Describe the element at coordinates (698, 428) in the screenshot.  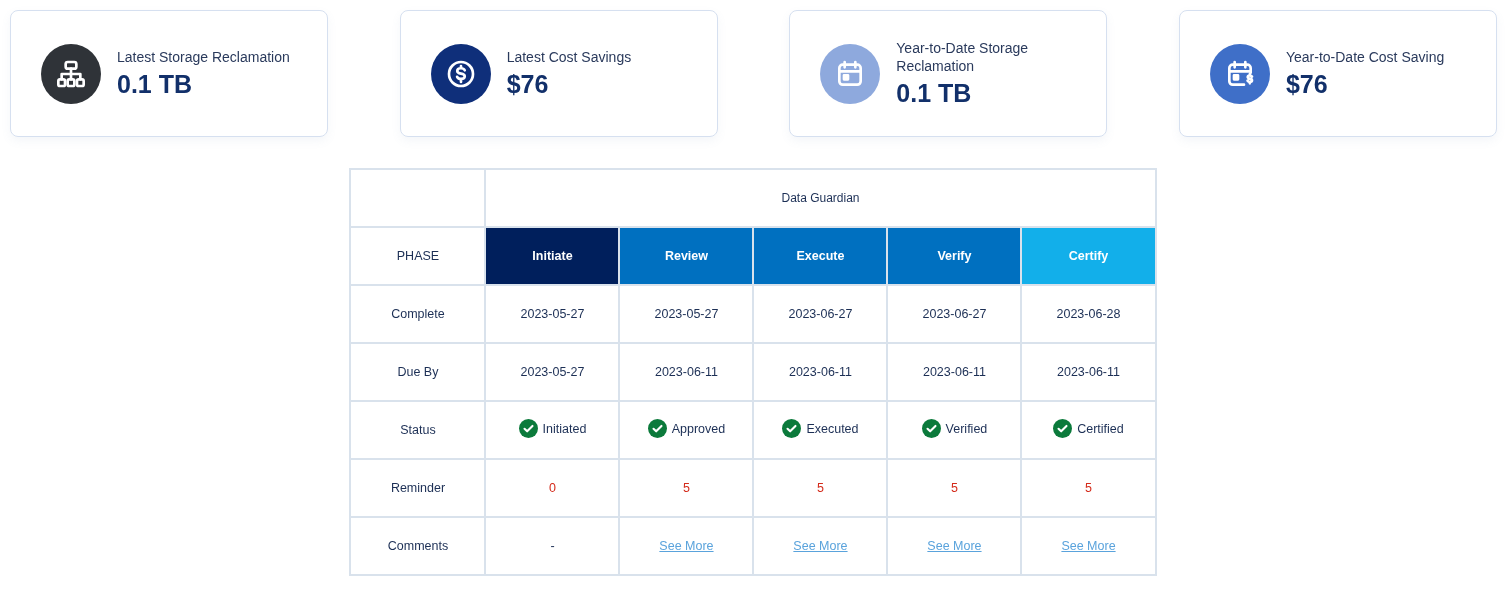
I see `status-text: Approved` at that location.